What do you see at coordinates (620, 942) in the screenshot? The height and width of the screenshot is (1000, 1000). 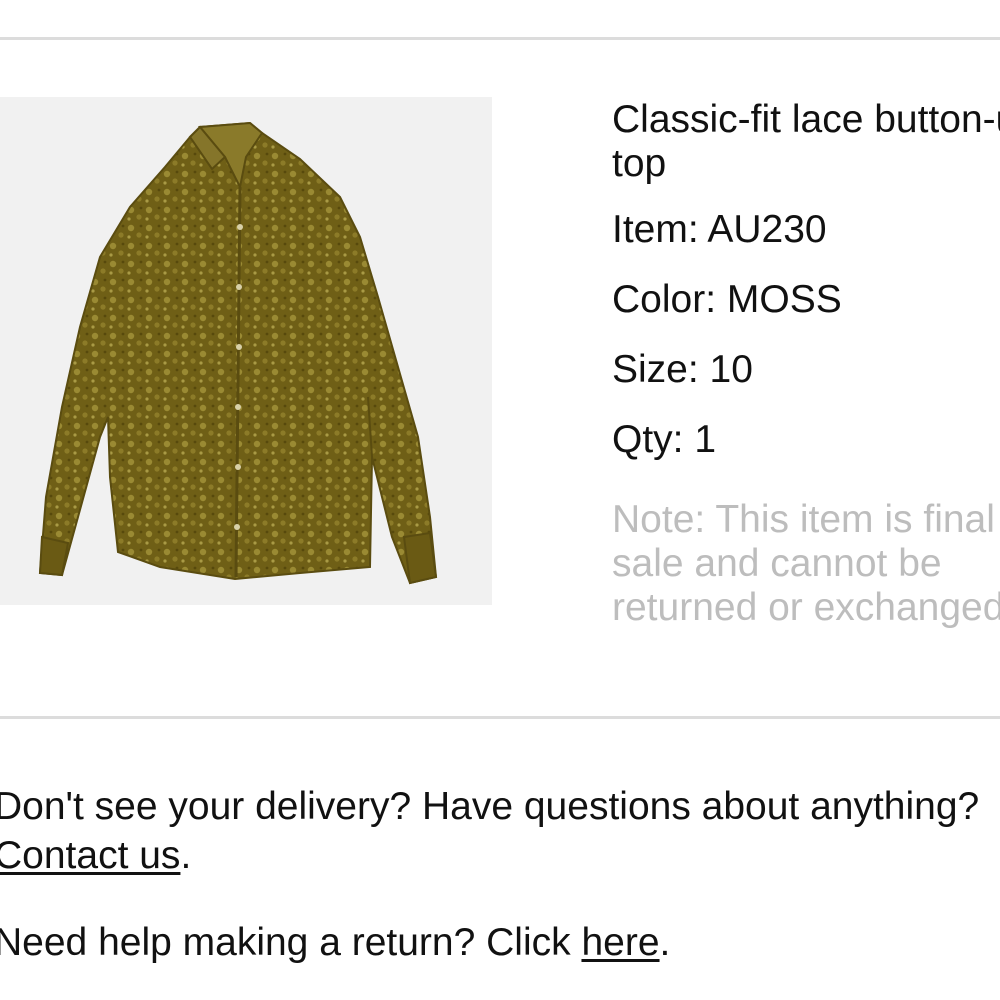 I see `return-here-link: here` at bounding box center [620, 942].